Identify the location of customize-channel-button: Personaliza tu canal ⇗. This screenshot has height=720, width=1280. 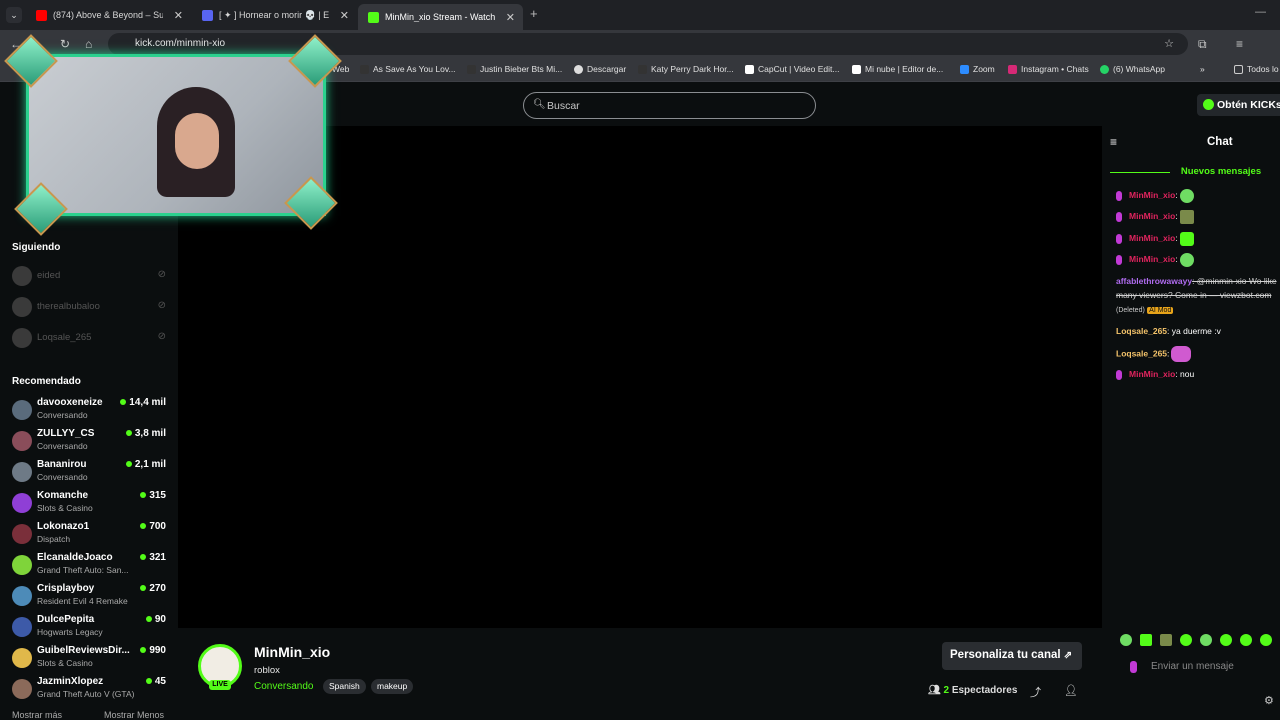
(1012, 656).